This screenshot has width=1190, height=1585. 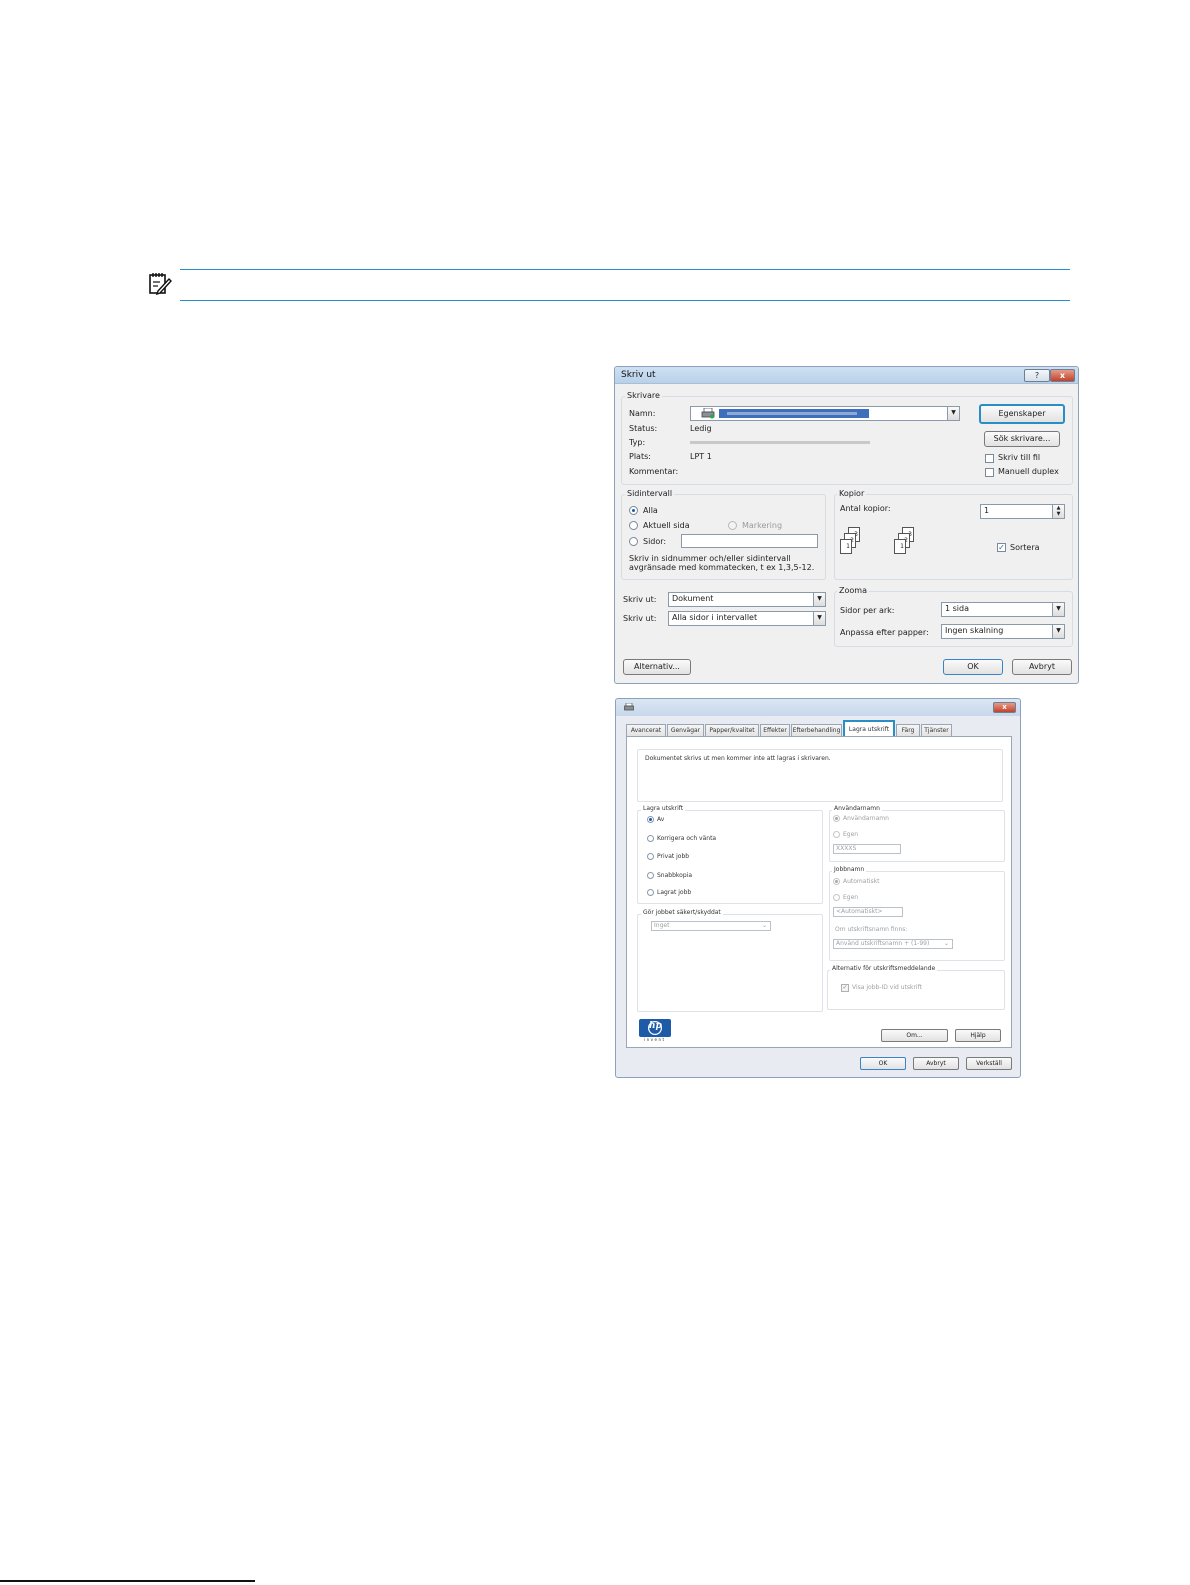 I want to click on printer-name-value, so click(x=794, y=413).